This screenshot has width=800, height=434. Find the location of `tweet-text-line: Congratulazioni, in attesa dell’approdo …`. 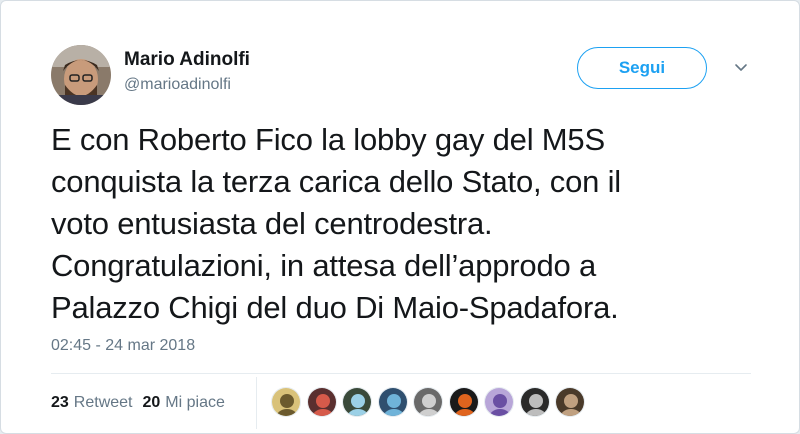

tweet-text-line: Congratulazioni, in attesa dell’approdo … is located at coordinates (324, 265).